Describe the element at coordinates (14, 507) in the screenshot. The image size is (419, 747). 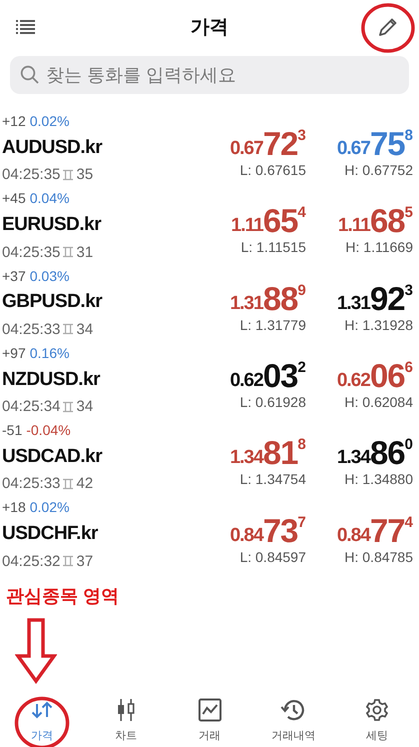
I see `change-points: +18` at that location.